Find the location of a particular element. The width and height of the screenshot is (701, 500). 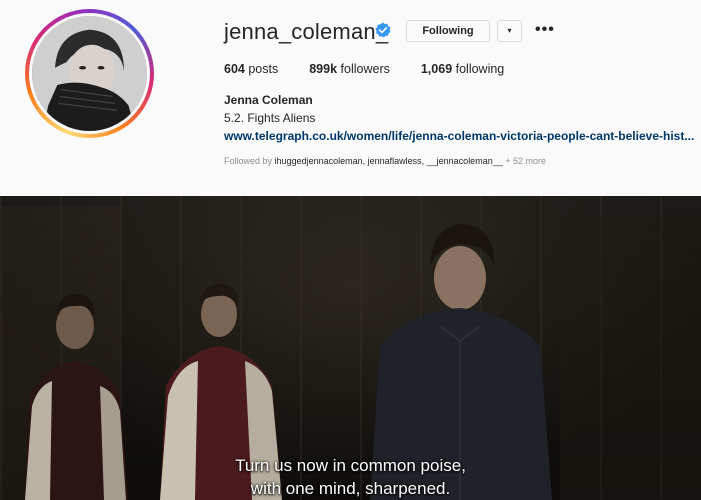

followed-by-prefix: Followed by is located at coordinates (248, 161).